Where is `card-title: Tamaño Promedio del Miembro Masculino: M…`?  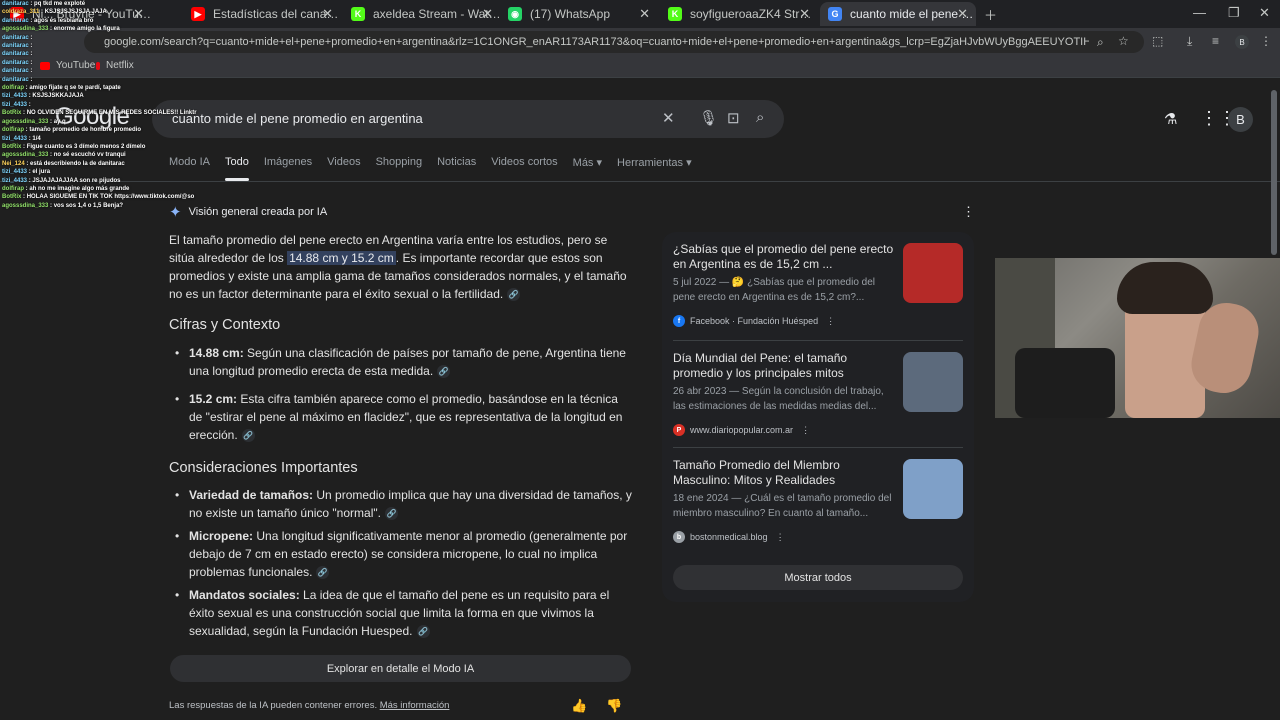
card-title: Tamaño Promedio del Miembro Masculino: M… is located at coordinates (785, 473).